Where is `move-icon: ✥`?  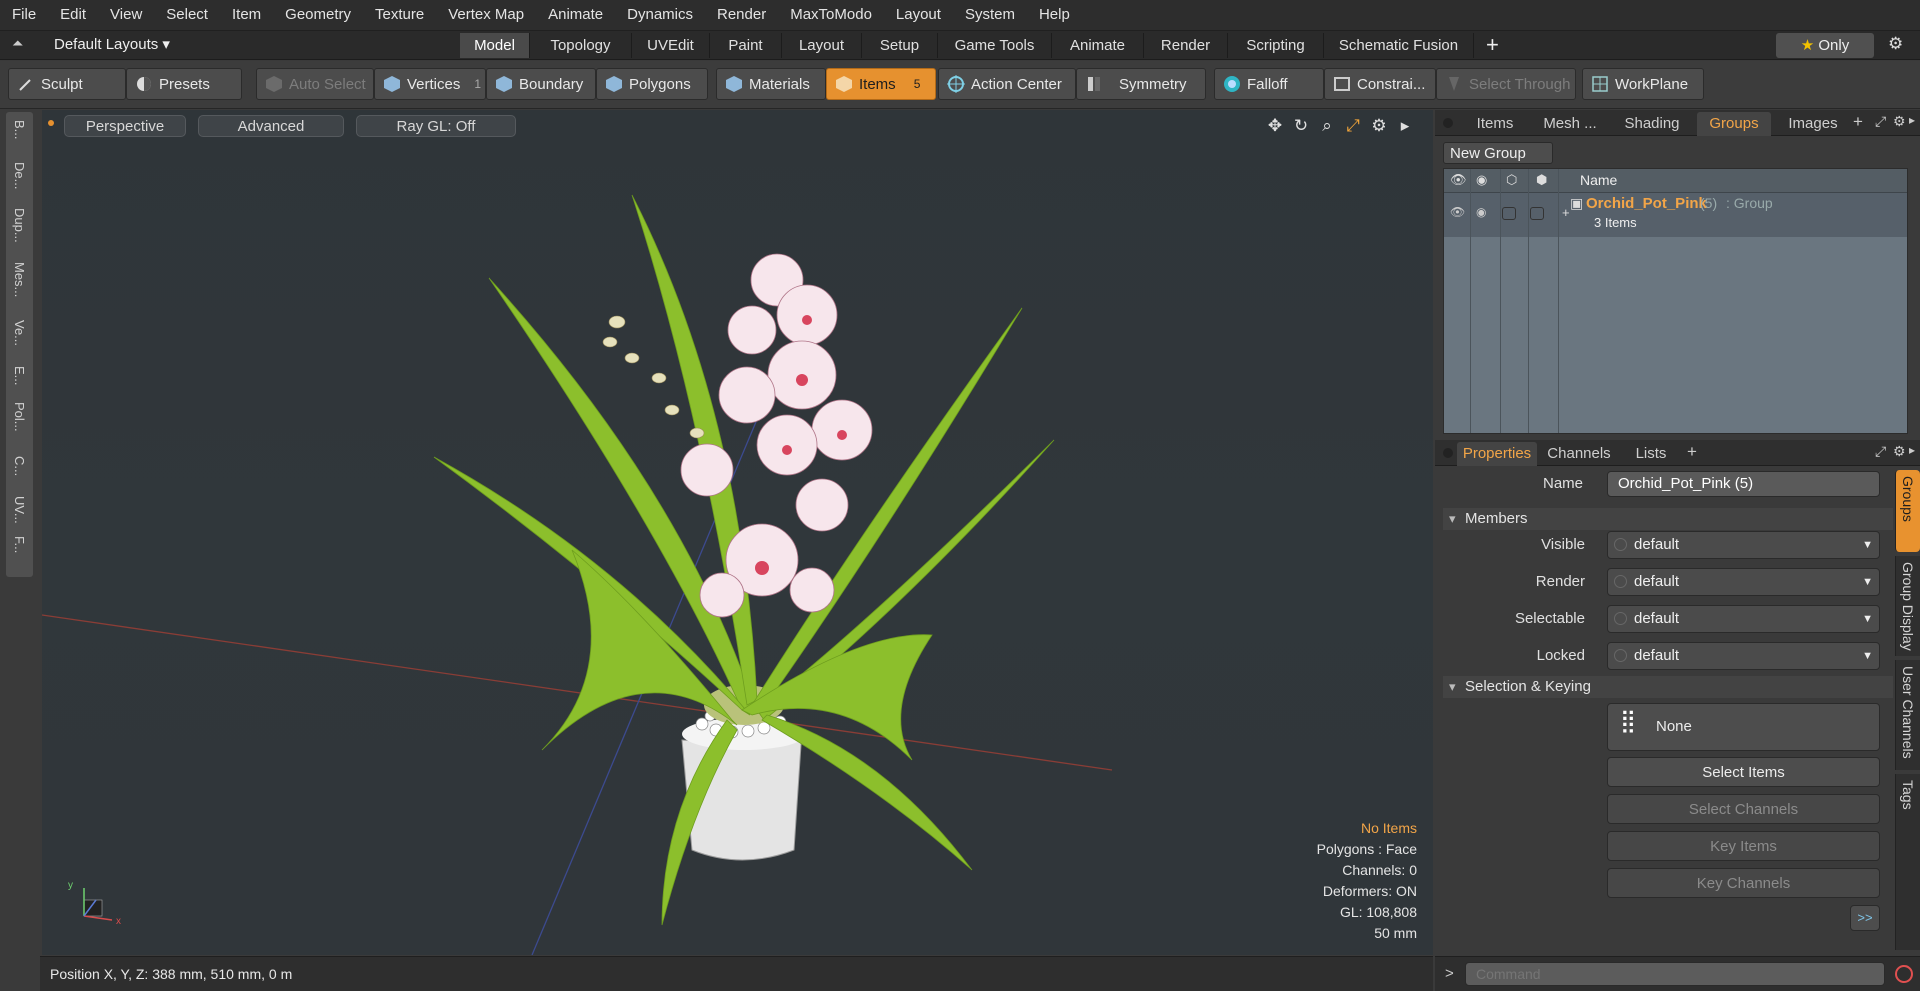
move-icon: ✥ is located at coordinates (1275, 126).